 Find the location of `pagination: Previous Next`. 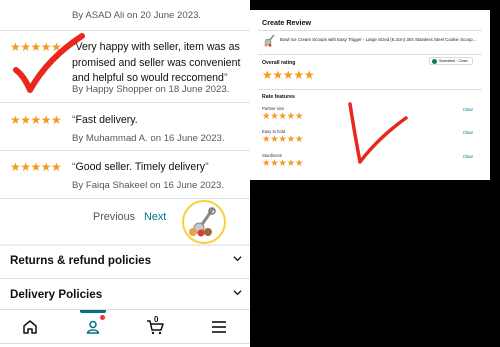

pagination: Previous Next is located at coordinates (129, 217).